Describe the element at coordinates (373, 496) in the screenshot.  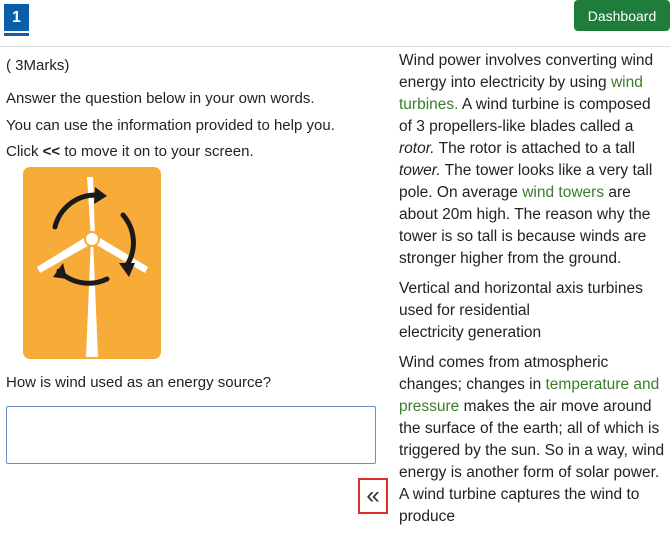
I see `move-to-screen-button: «` at that location.